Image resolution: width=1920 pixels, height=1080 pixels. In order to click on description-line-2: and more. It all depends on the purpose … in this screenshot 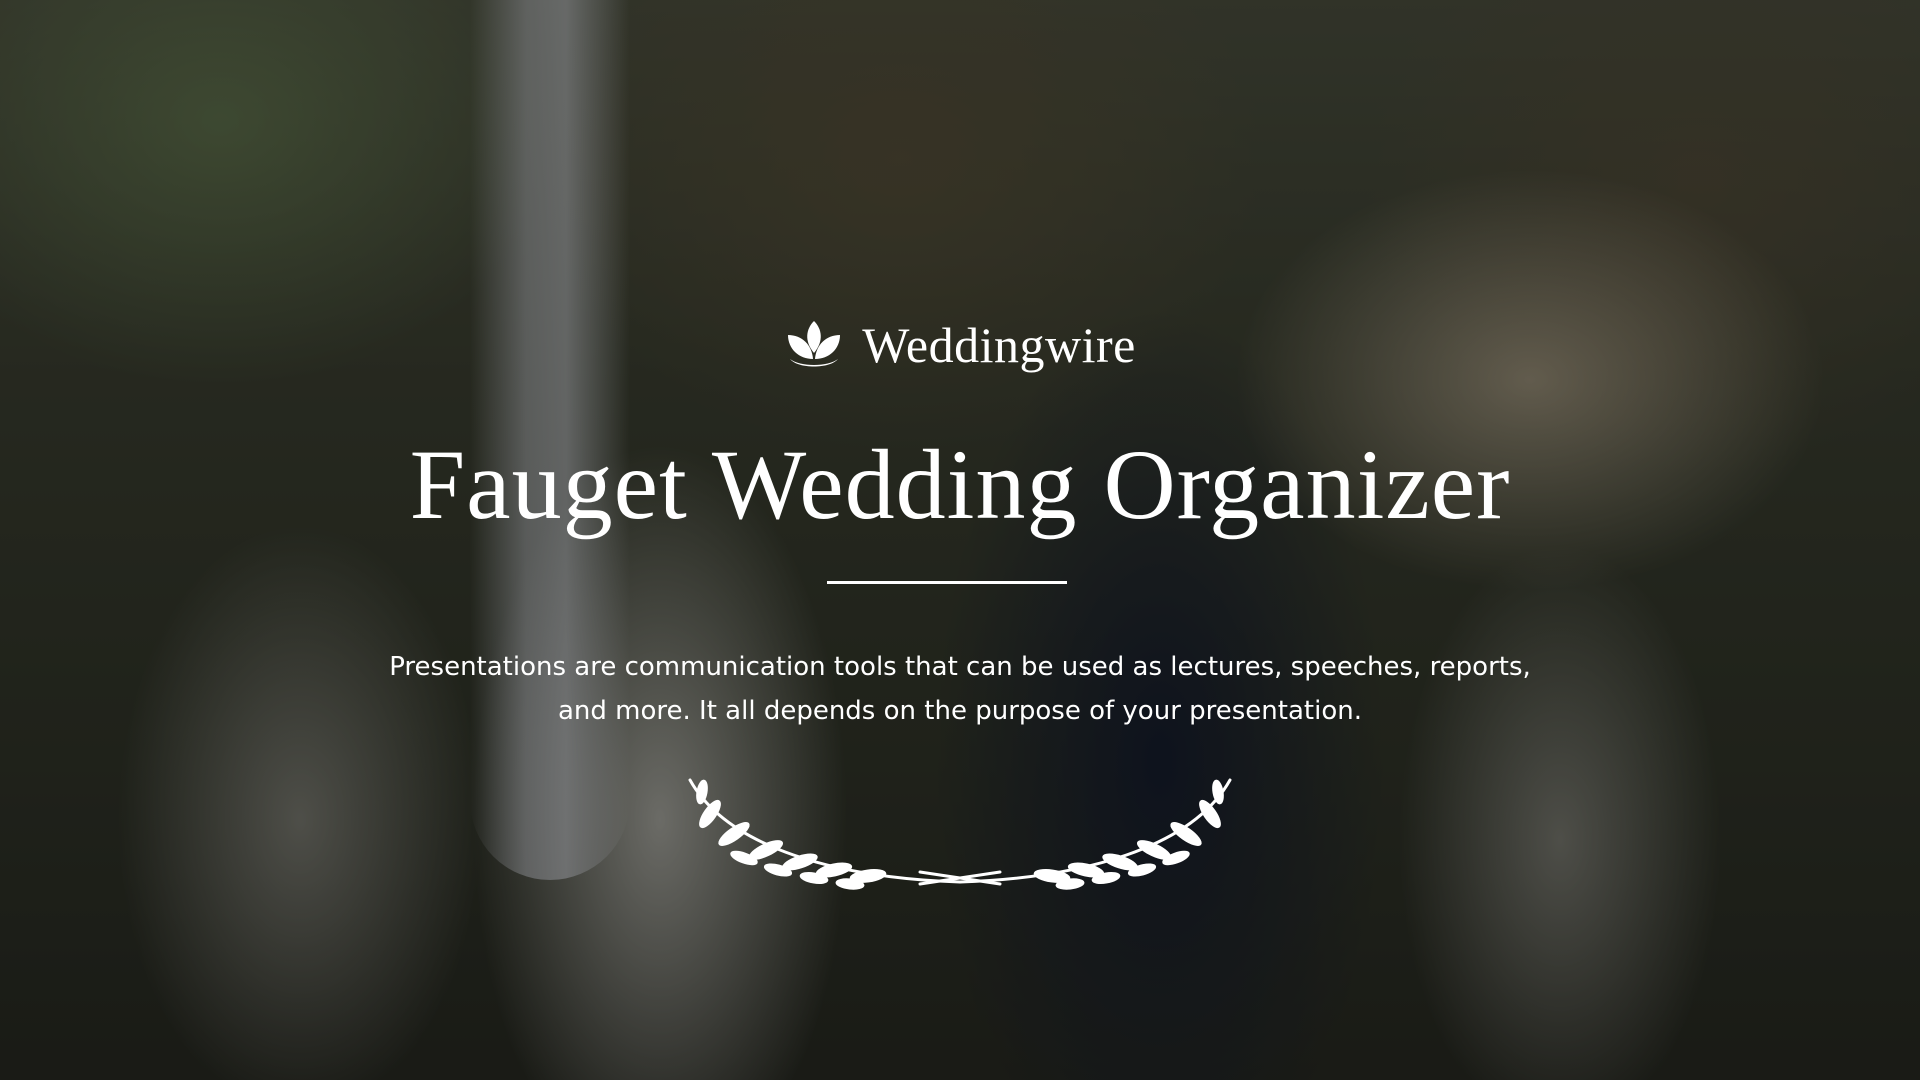, I will do `click(960, 711)`.